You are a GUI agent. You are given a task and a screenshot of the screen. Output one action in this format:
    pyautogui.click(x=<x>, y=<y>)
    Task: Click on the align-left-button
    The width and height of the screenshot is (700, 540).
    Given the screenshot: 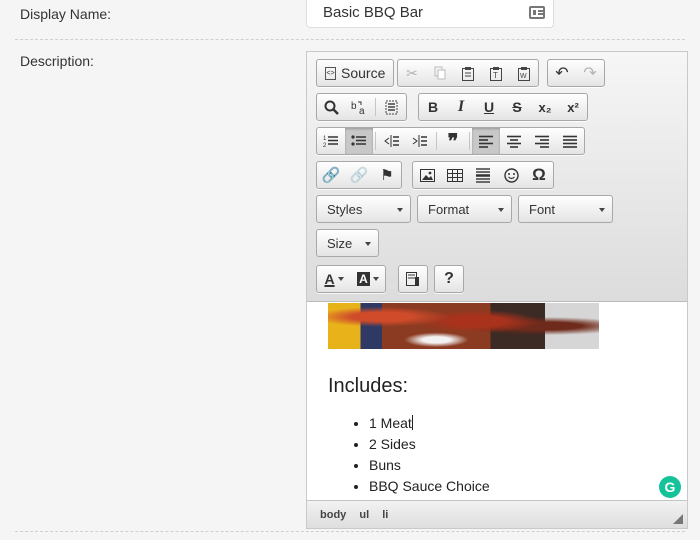 What is the action you would take?
    pyautogui.click(x=486, y=141)
    